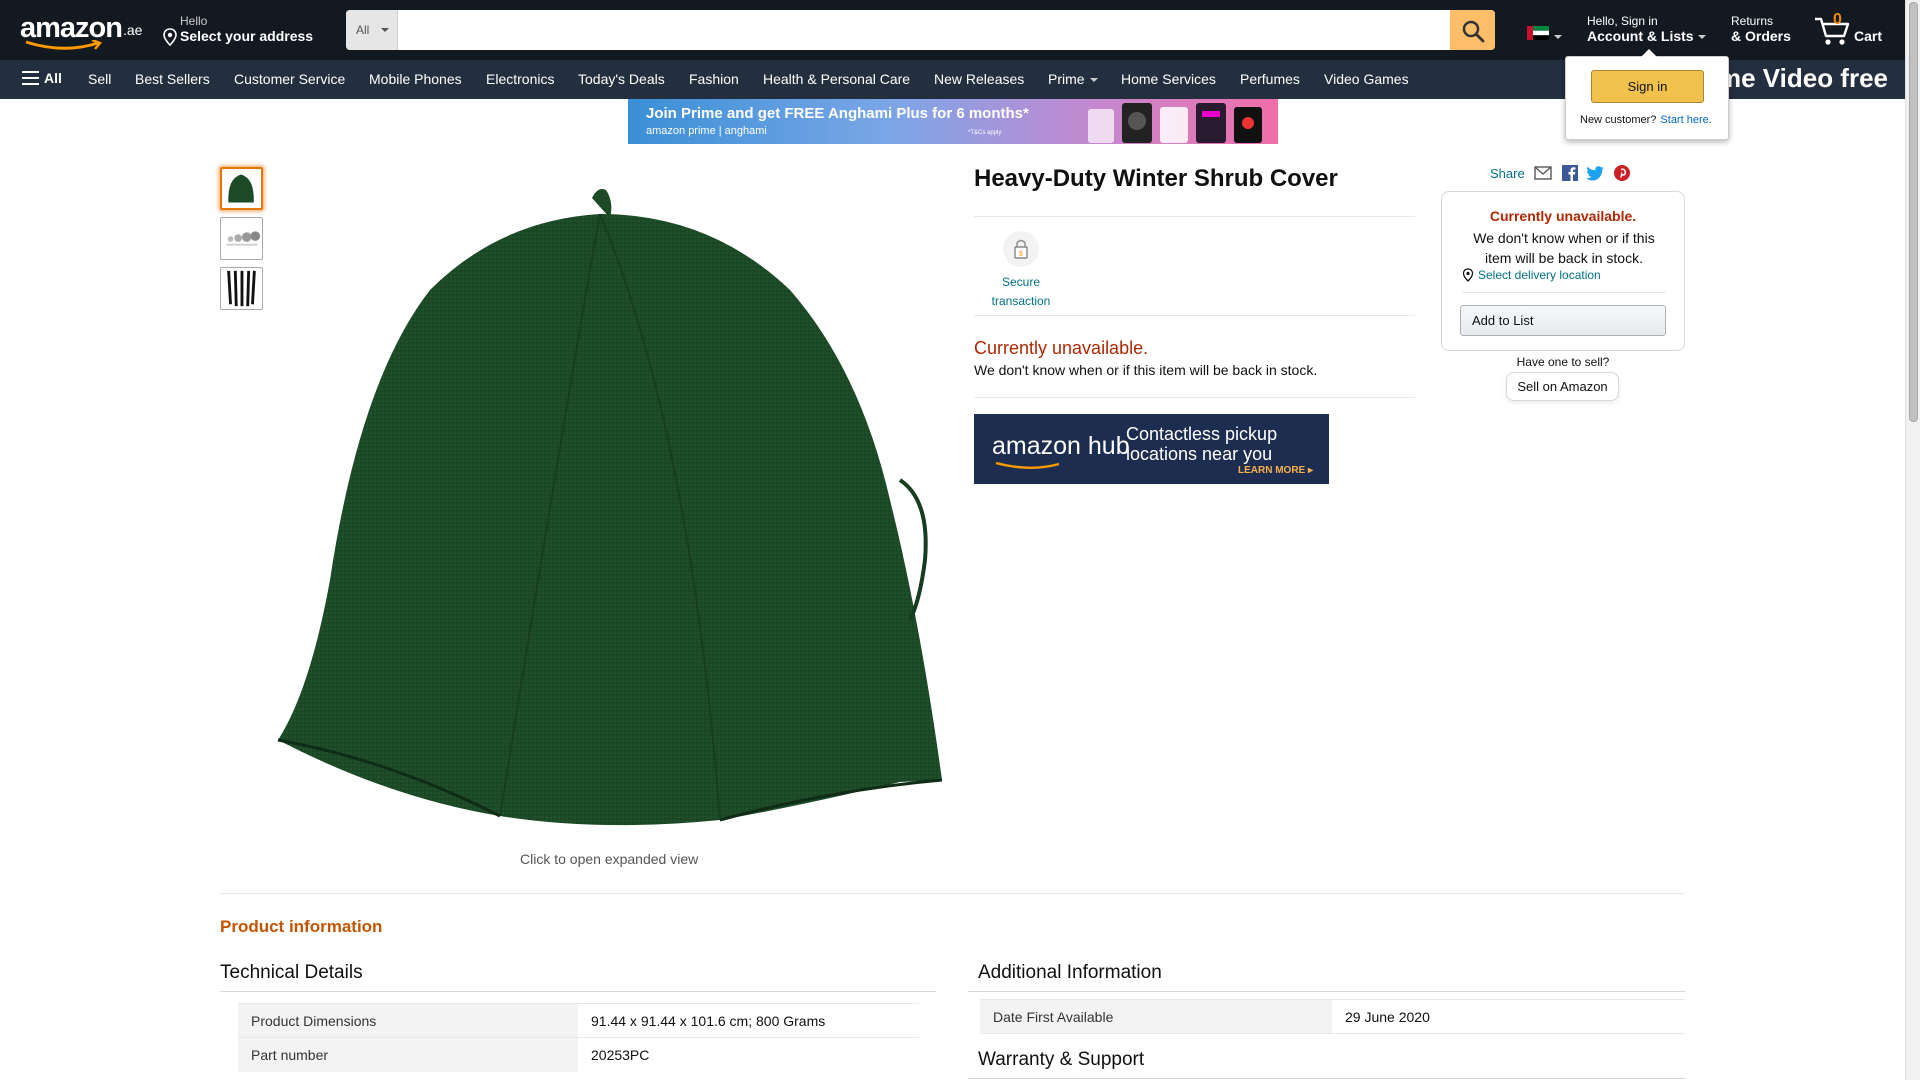 The height and width of the screenshot is (1080, 1920). I want to click on nav-item-prime: Prime, so click(1073, 79).